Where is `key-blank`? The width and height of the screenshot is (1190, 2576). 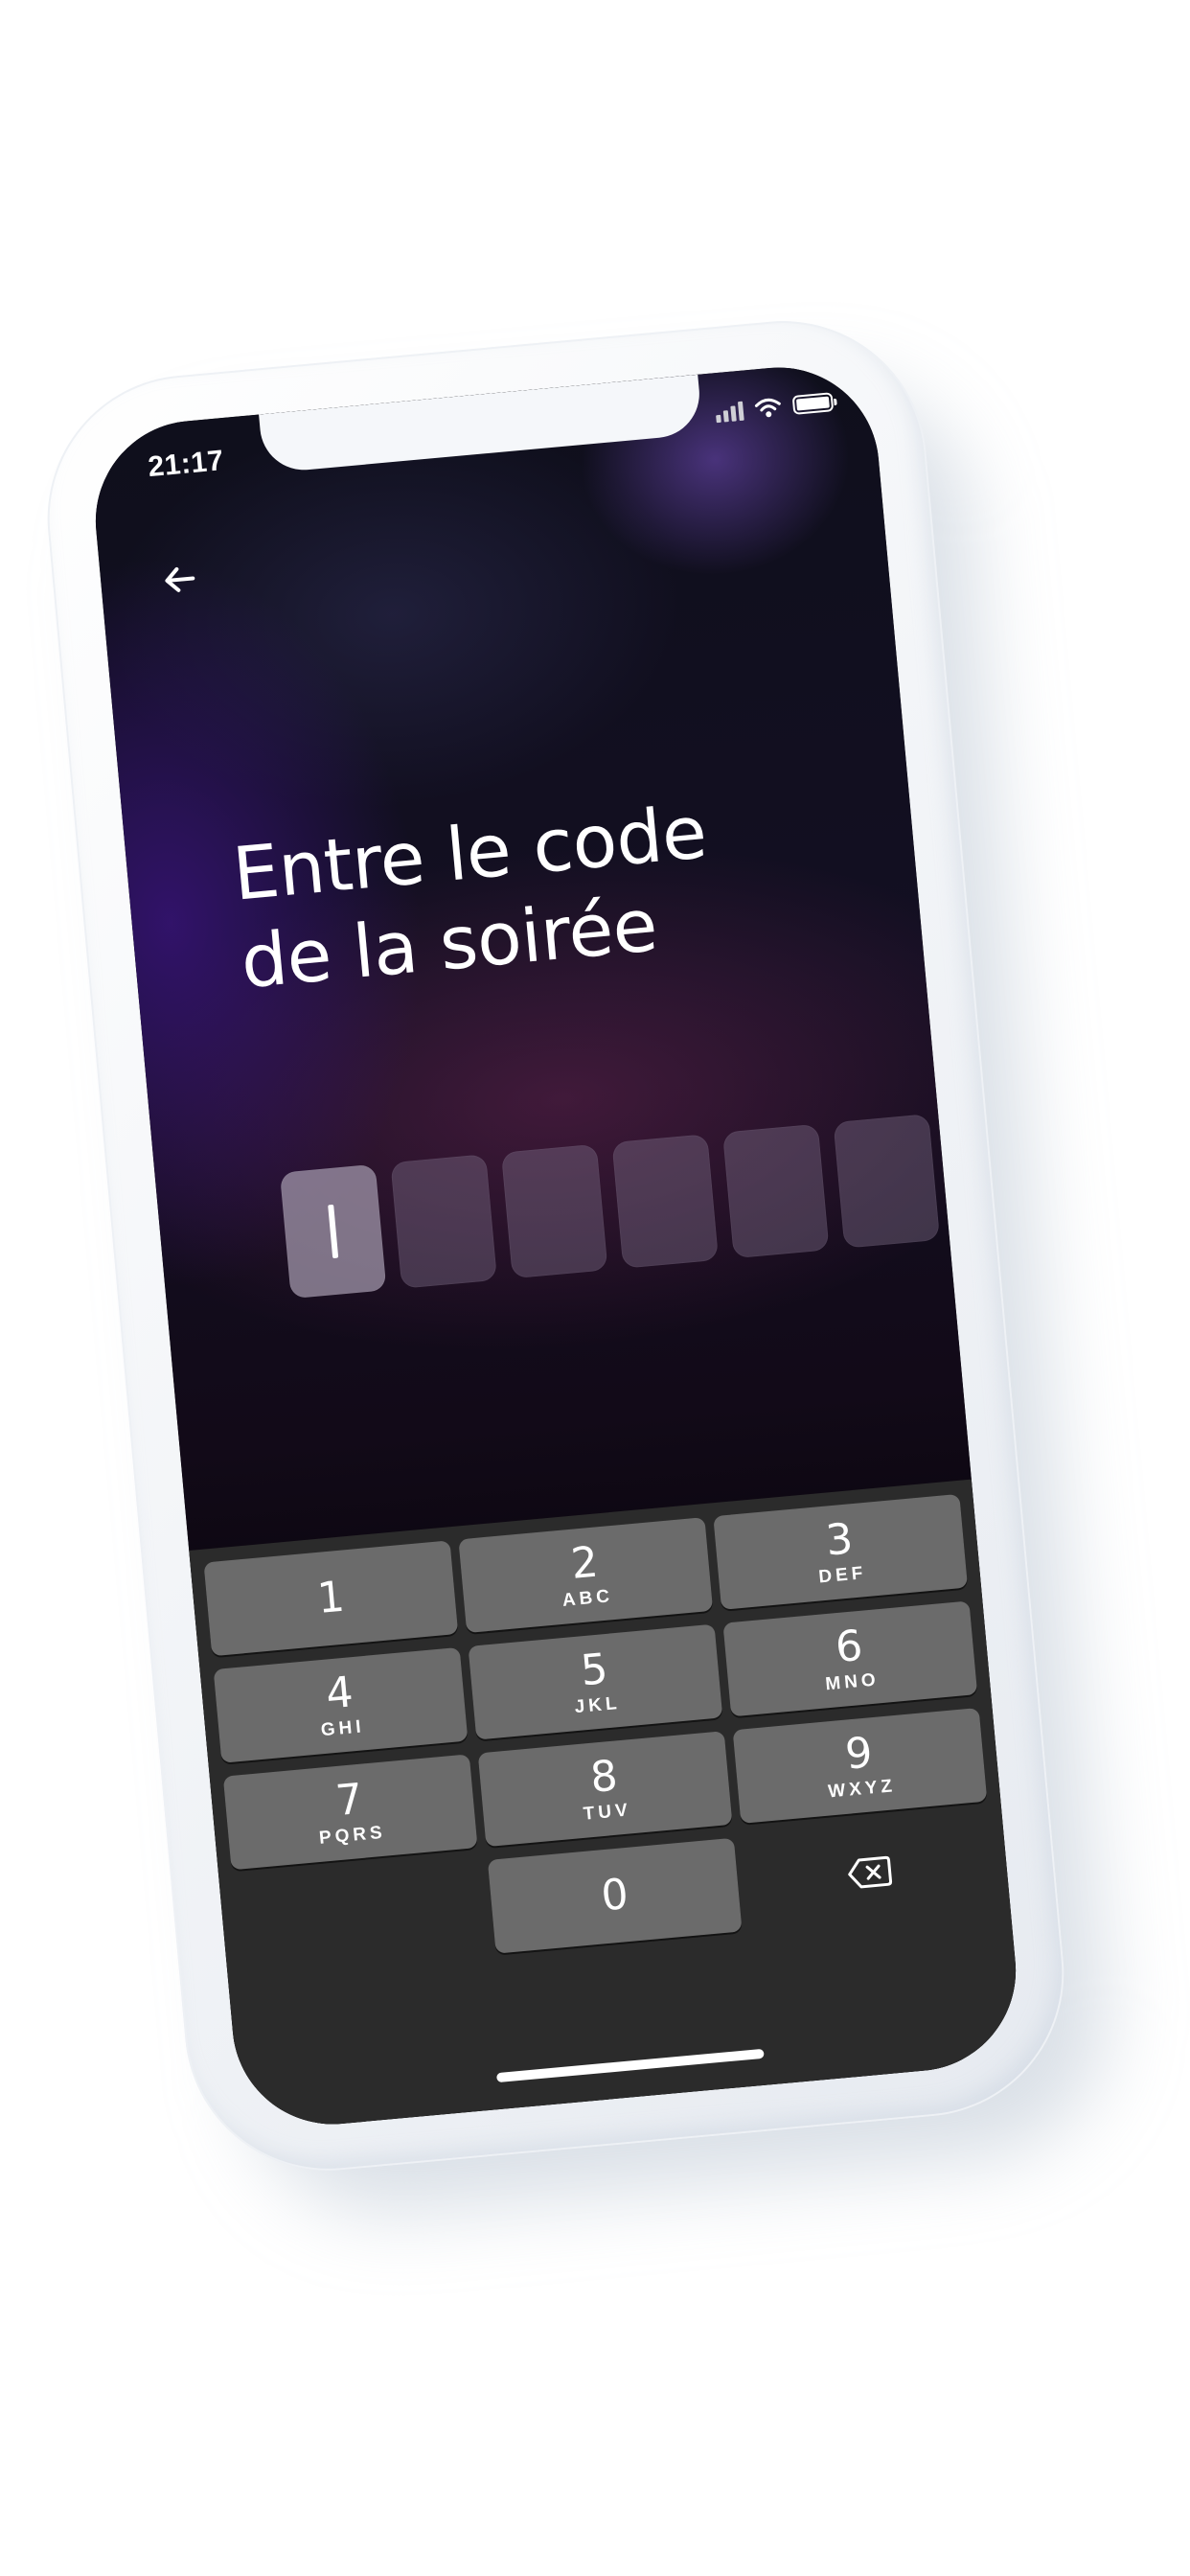
key-blank is located at coordinates (360, 1919).